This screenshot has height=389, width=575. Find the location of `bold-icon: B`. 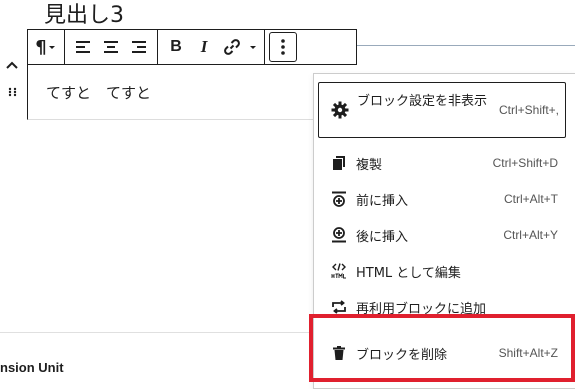

bold-icon: B is located at coordinates (176, 46).